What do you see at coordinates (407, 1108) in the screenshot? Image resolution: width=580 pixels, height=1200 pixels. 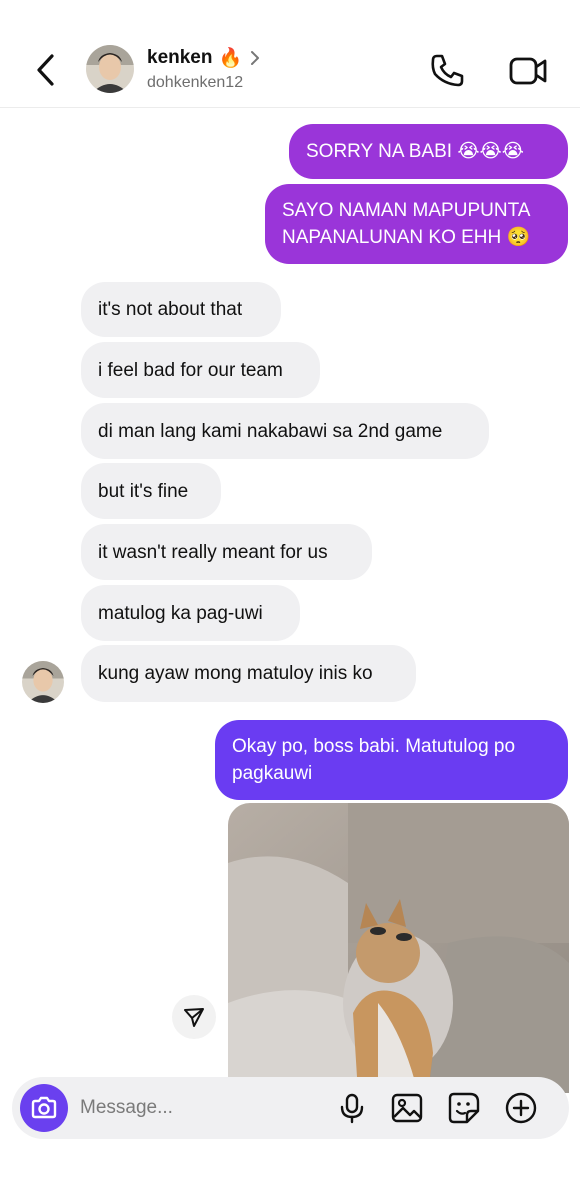 I see `image-icon` at bounding box center [407, 1108].